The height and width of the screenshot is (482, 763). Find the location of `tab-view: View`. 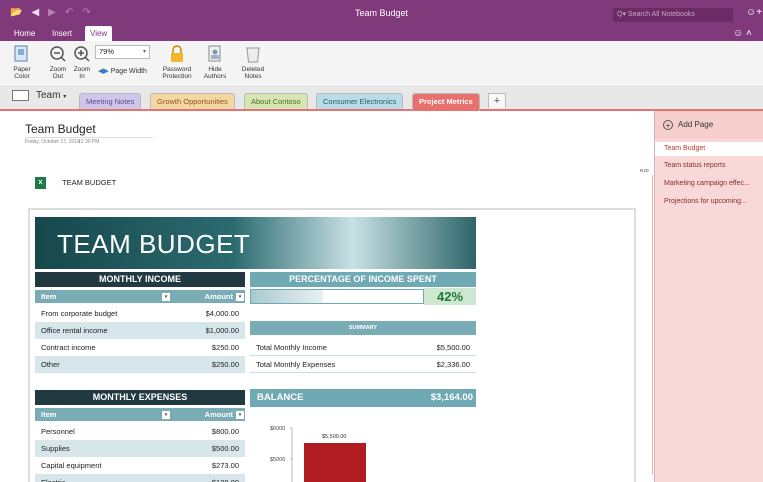

tab-view: View is located at coordinates (99, 33).